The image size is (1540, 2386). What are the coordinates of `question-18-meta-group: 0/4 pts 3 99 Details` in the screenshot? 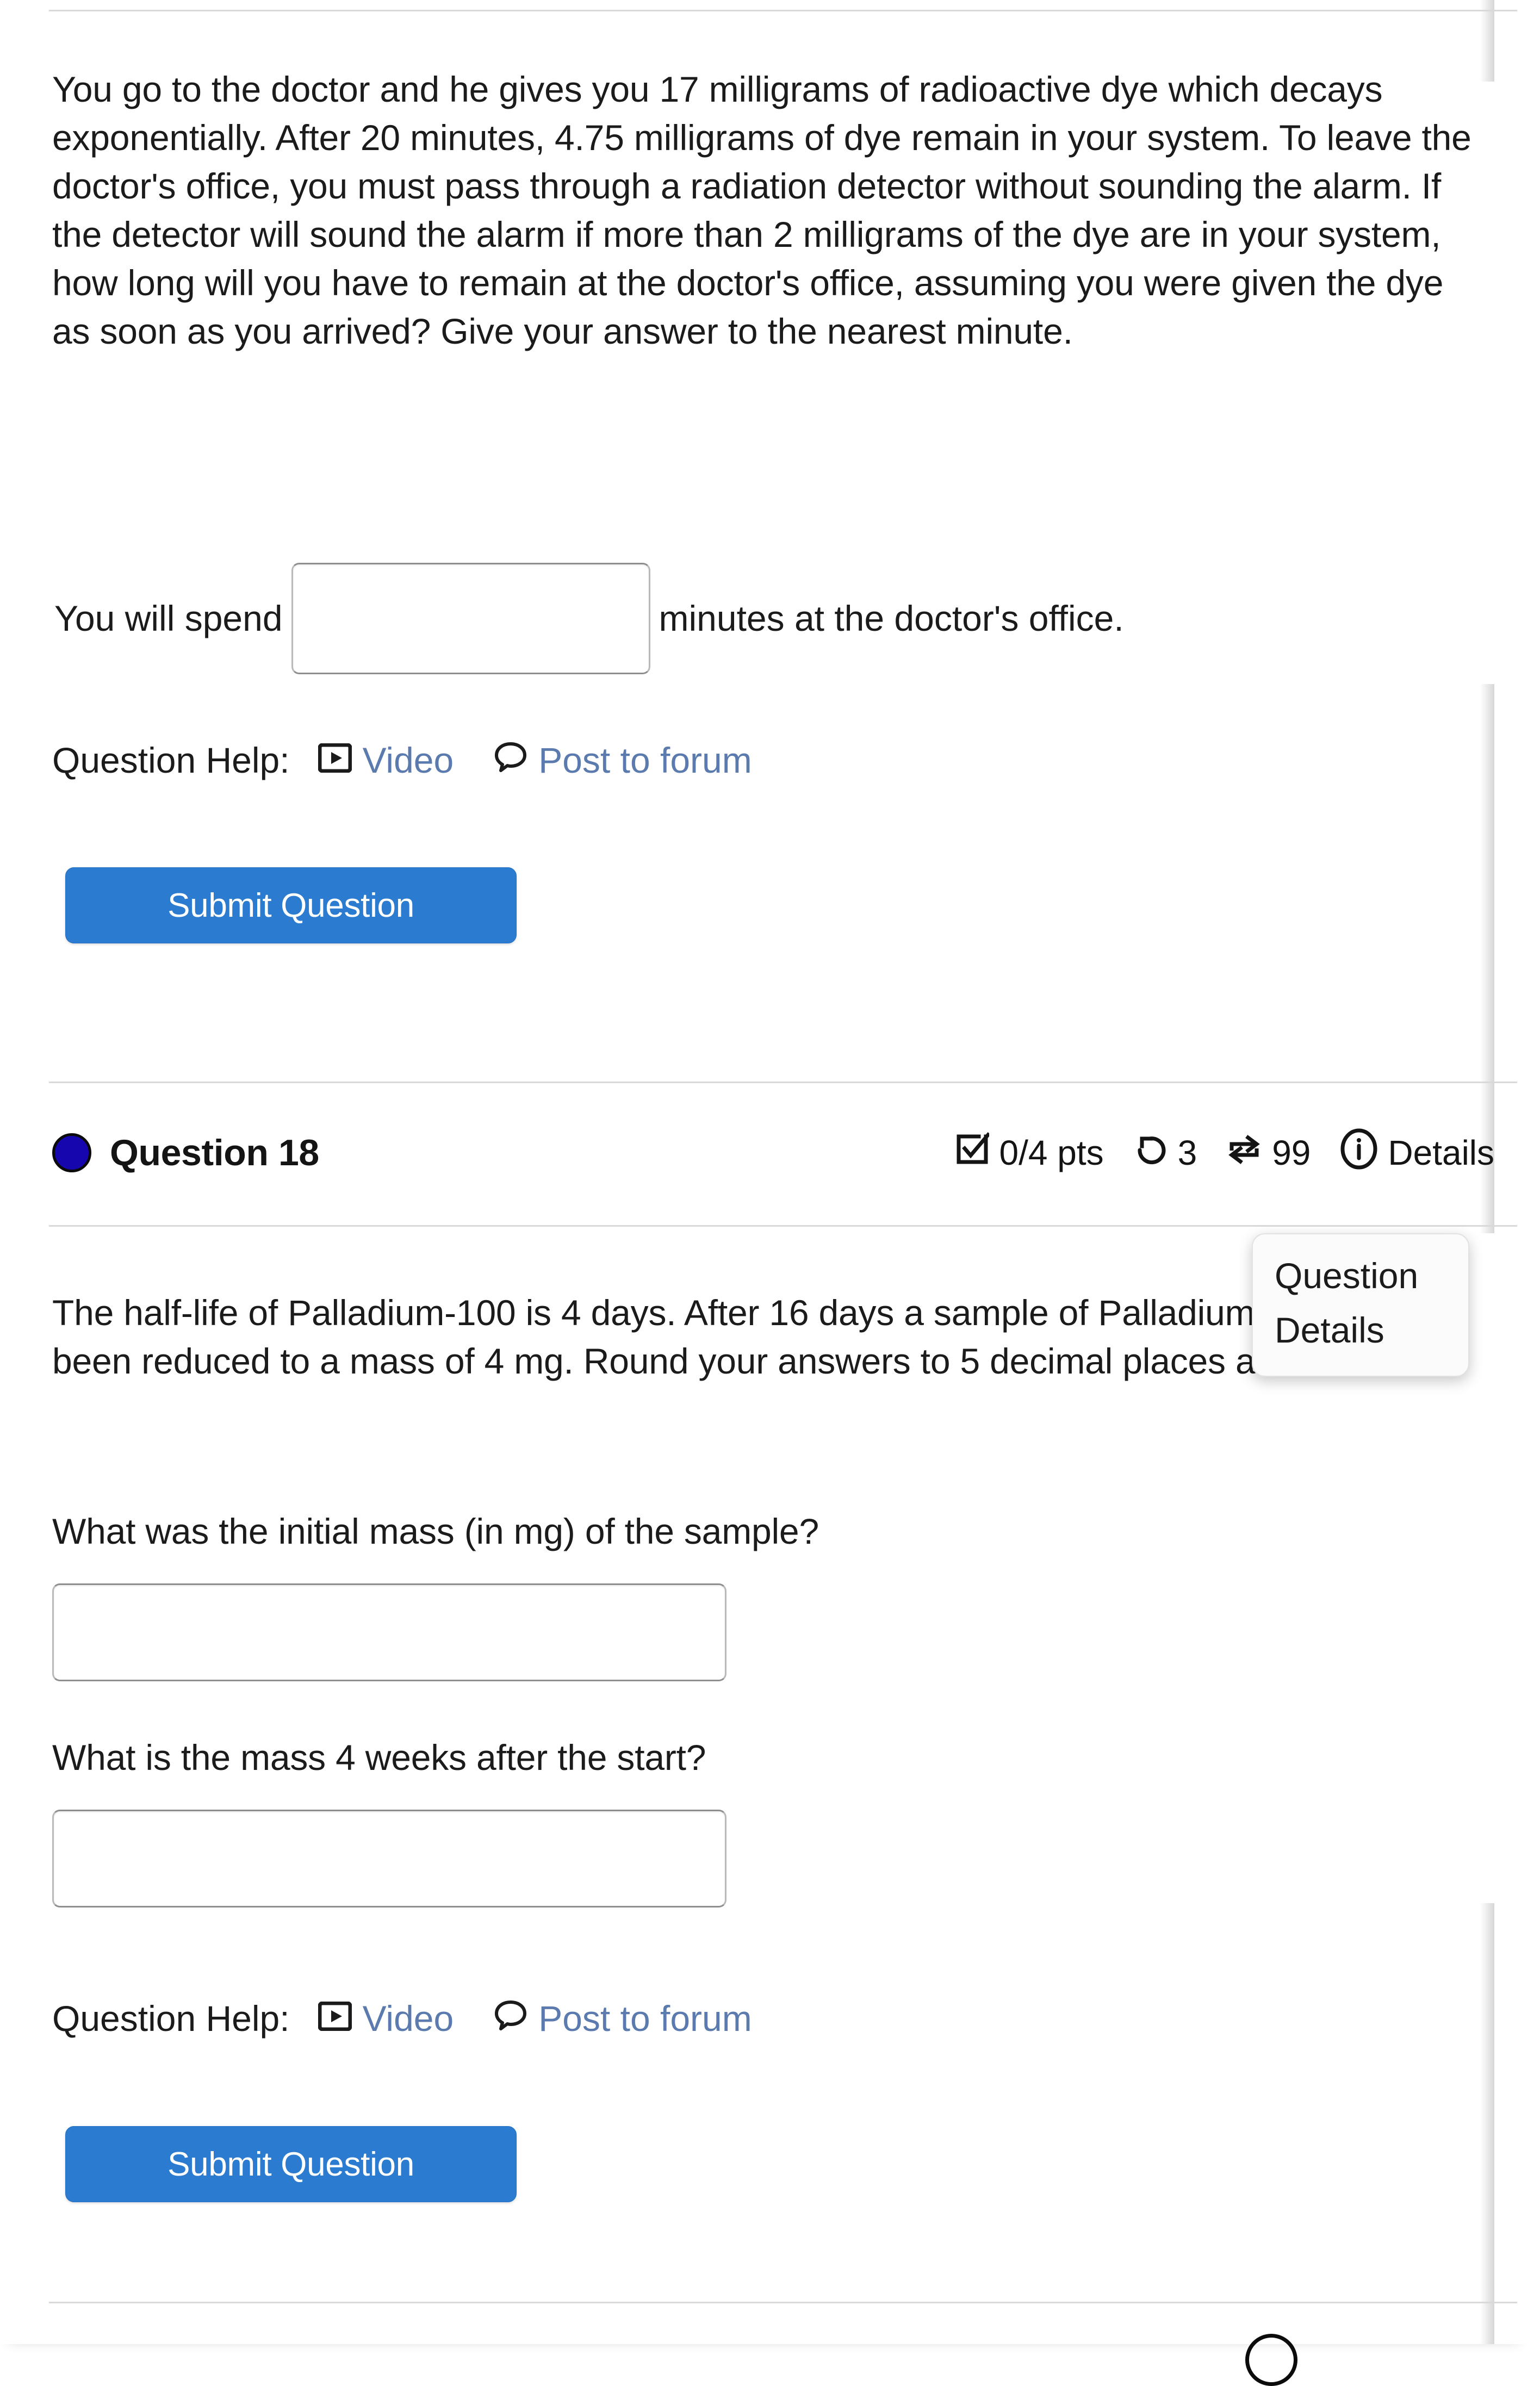 It's located at (1224, 1152).